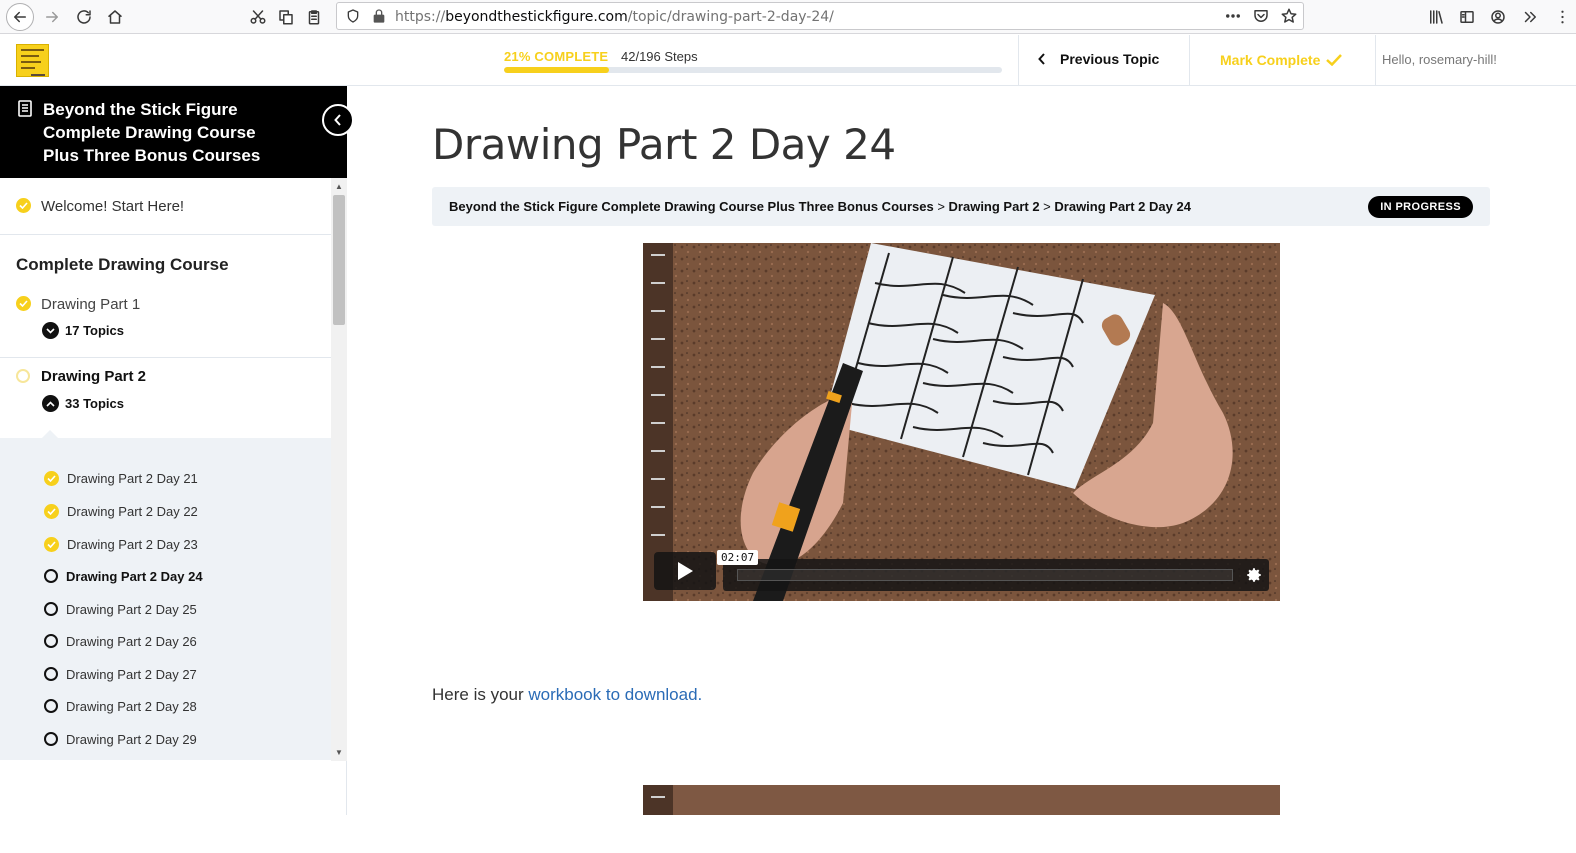 This screenshot has height=853, width=1576. Describe the element at coordinates (994, 206) in the screenshot. I see `breadcrumb-lesson-link: Drawing Part 2` at that location.